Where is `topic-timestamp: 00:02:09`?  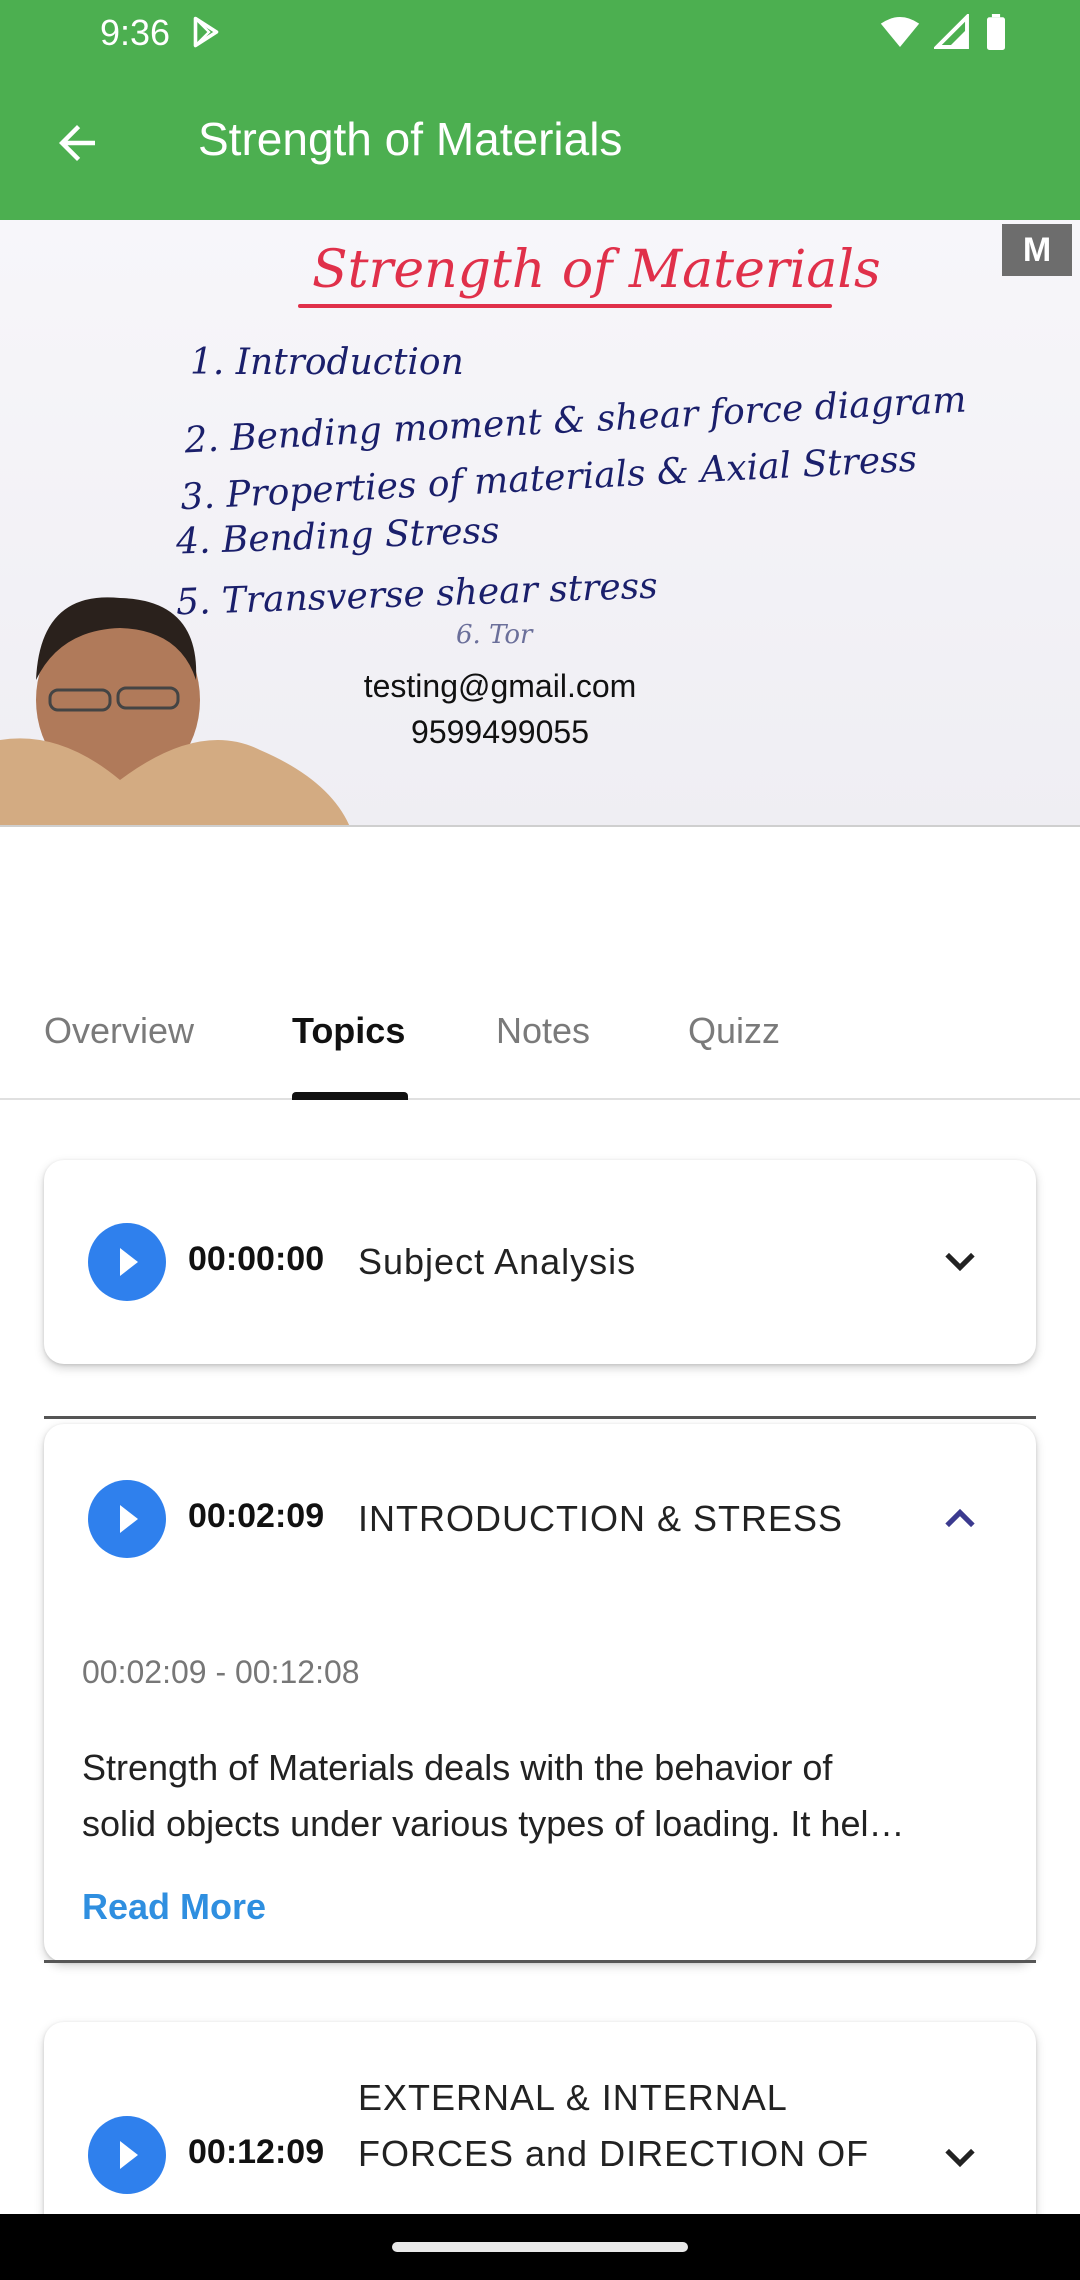
topic-timestamp: 00:02:09 is located at coordinates (256, 1516).